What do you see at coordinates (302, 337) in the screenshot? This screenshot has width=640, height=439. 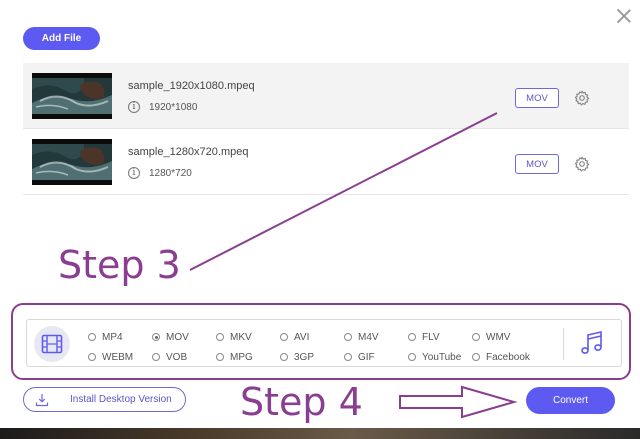 I see `format-label: AVI` at bounding box center [302, 337].